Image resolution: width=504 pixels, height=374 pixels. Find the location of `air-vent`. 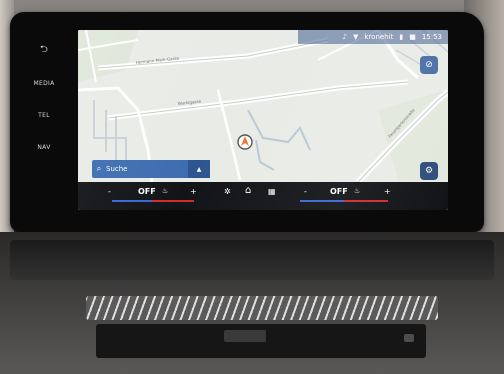

air-vent is located at coordinates (262, 308).